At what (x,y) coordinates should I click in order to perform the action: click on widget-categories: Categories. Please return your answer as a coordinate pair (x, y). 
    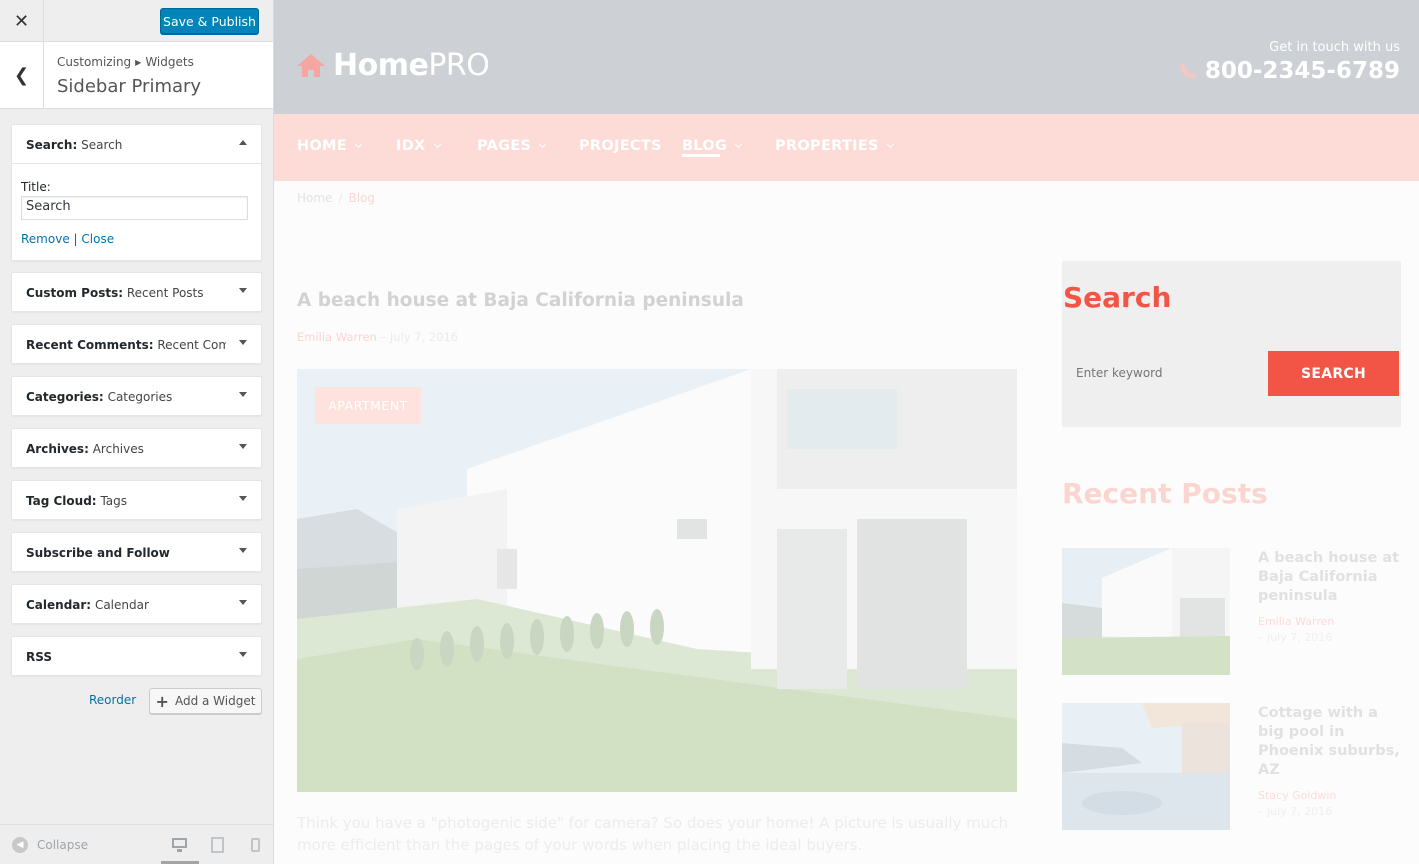
    Looking at the image, I should click on (136, 396).